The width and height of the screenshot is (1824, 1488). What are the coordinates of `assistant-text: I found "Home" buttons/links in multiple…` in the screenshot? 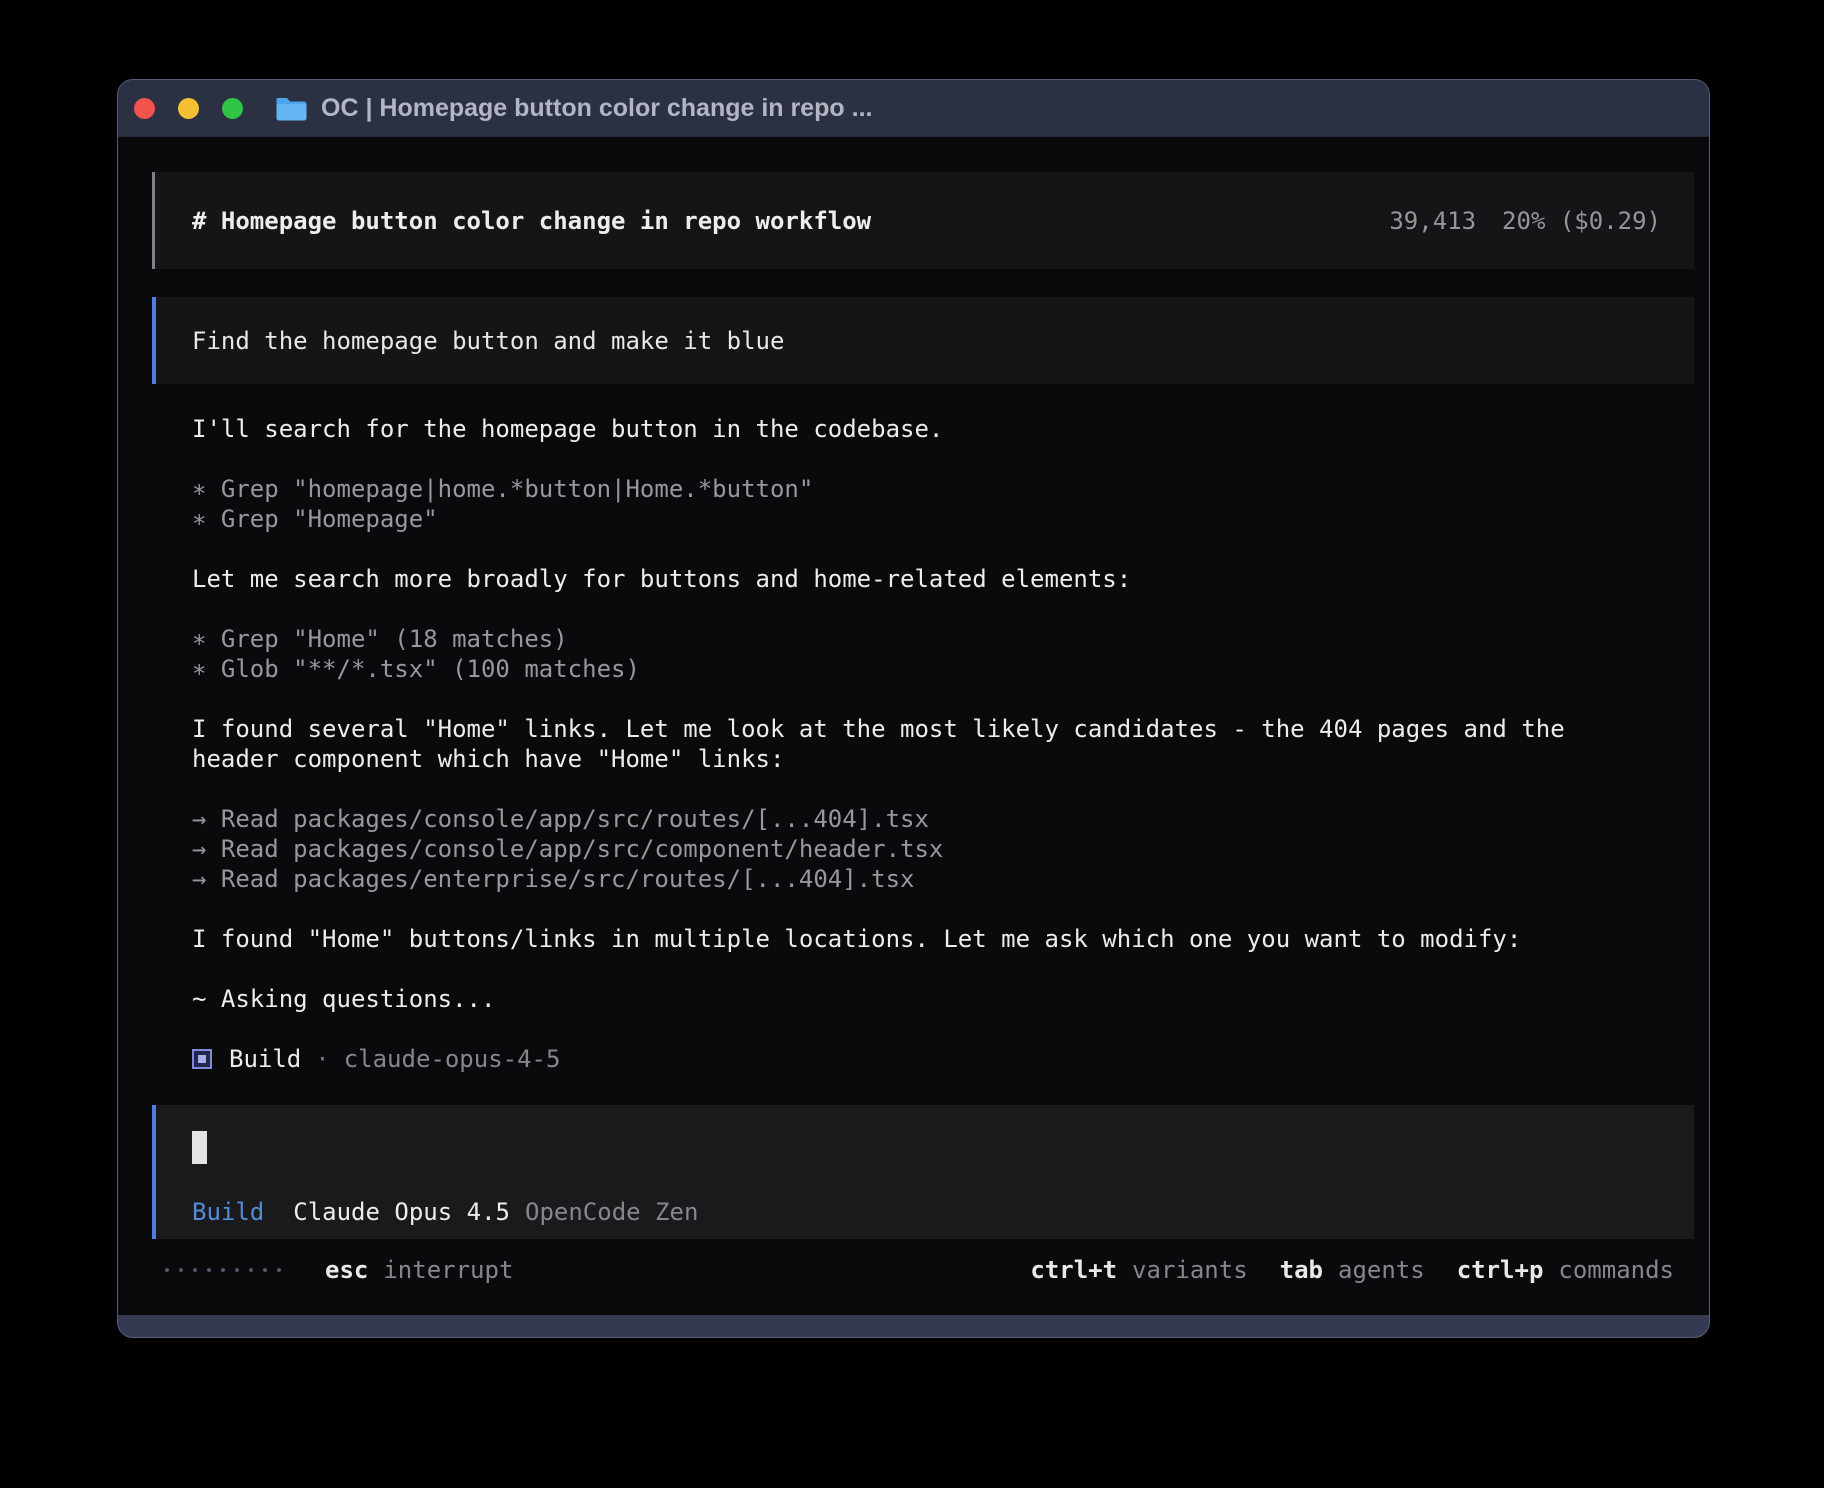 It's located at (857, 939).